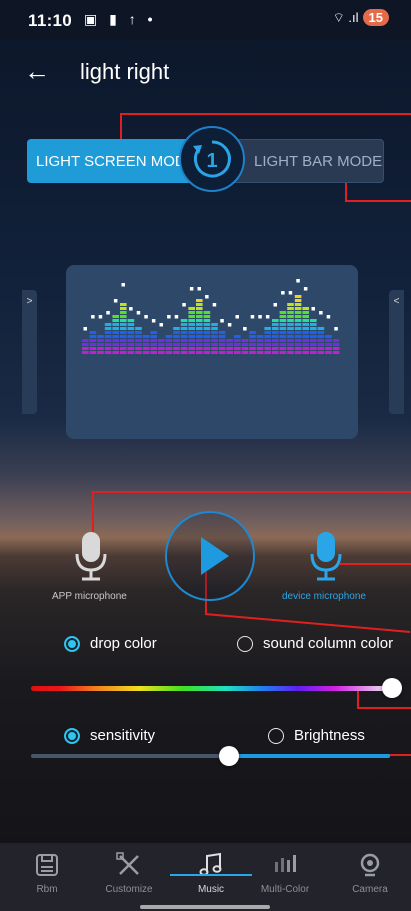  What do you see at coordinates (210, 556) in the screenshot?
I see `play-button` at bounding box center [210, 556].